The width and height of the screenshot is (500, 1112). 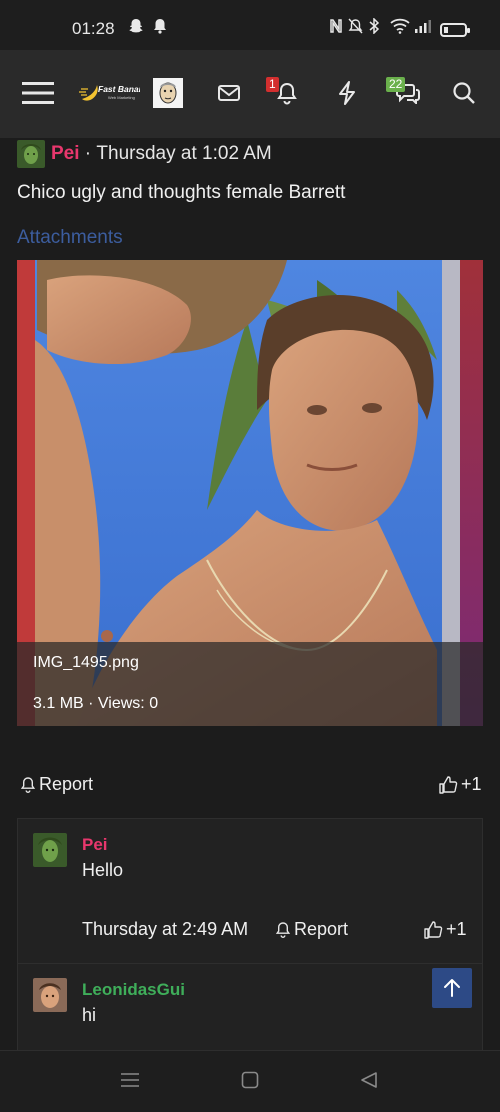 I want to click on scroll-to-top-button, so click(x=452, y=988).